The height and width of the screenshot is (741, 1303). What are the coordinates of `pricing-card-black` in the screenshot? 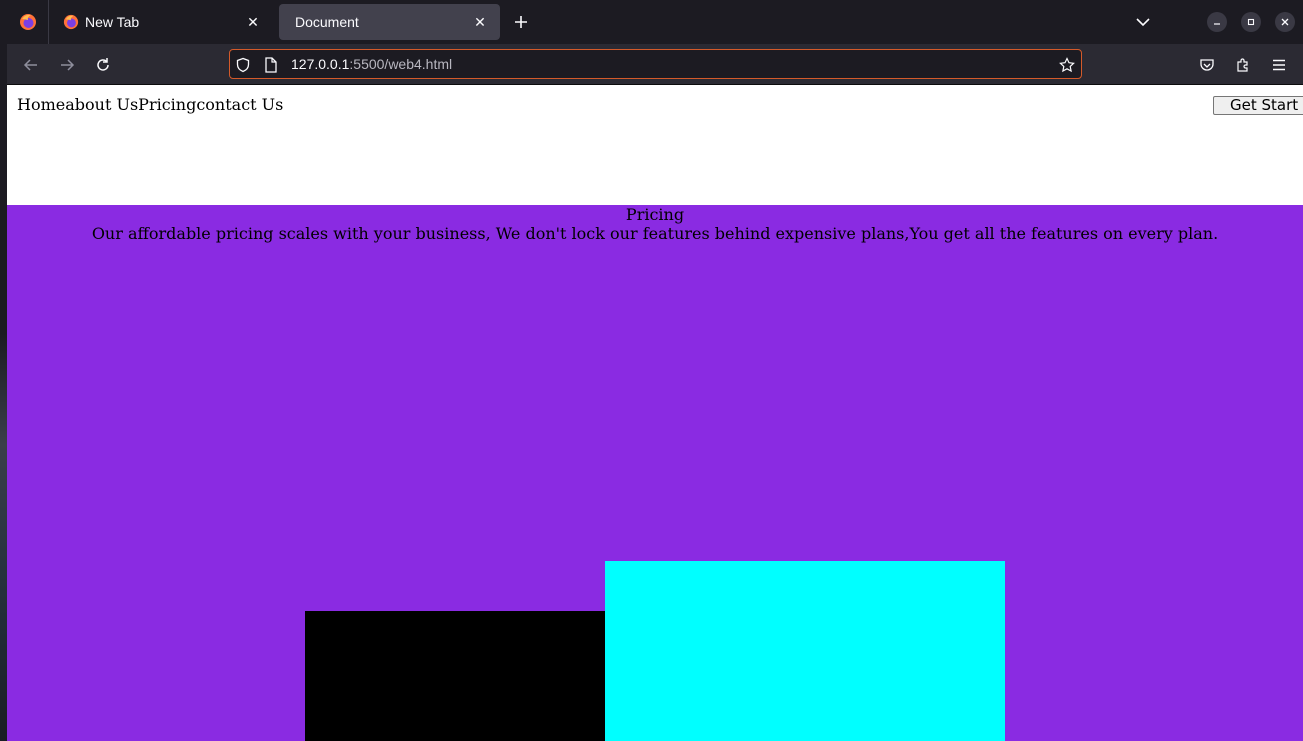 It's located at (455, 676).